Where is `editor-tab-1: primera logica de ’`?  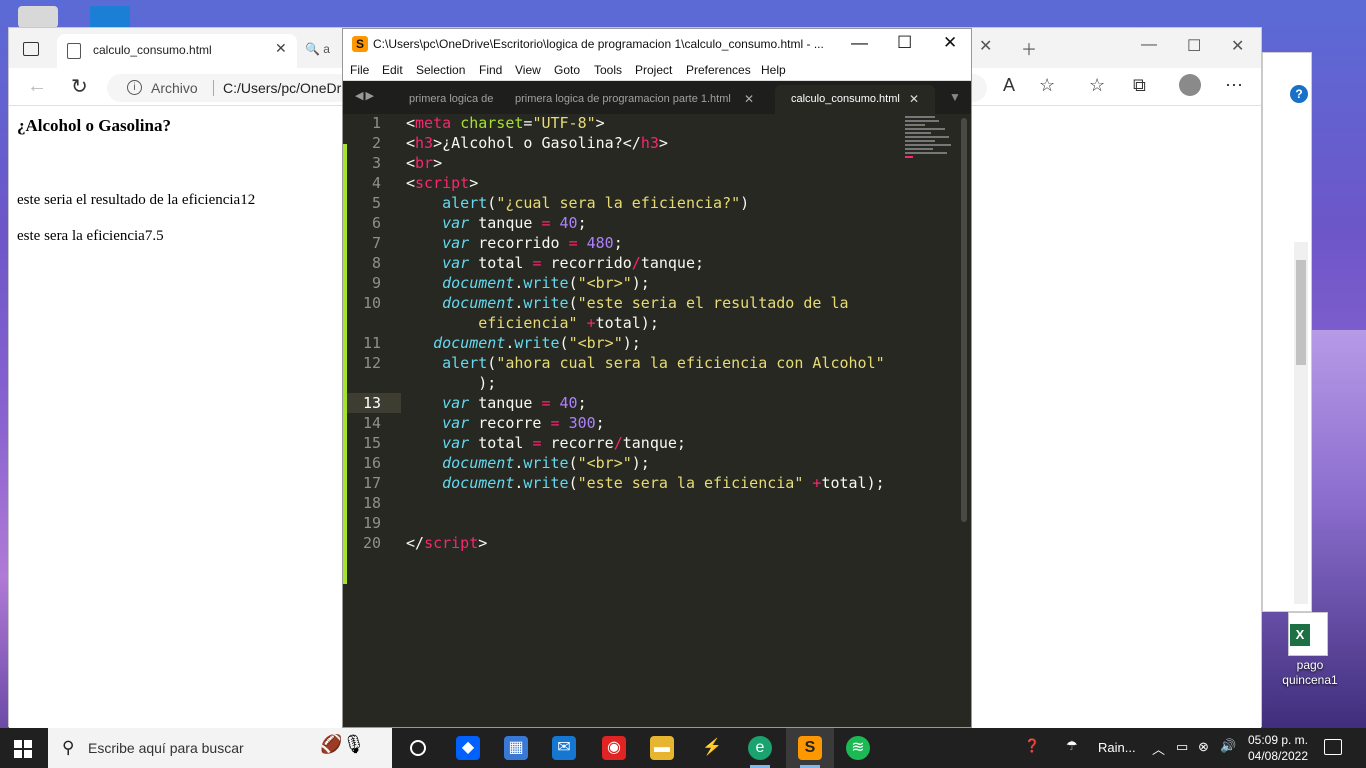 editor-tab-1: primera logica de ’ is located at coordinates (449, 99).